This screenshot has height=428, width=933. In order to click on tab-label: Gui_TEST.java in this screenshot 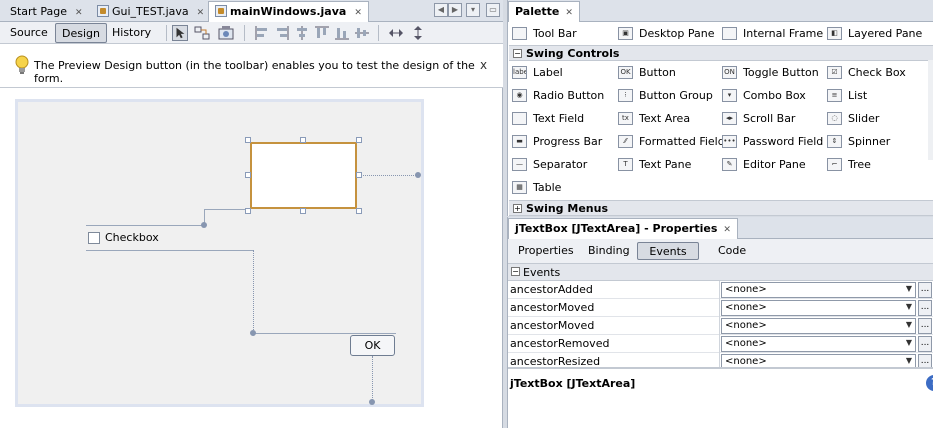, I will do `click(150, 11)`.